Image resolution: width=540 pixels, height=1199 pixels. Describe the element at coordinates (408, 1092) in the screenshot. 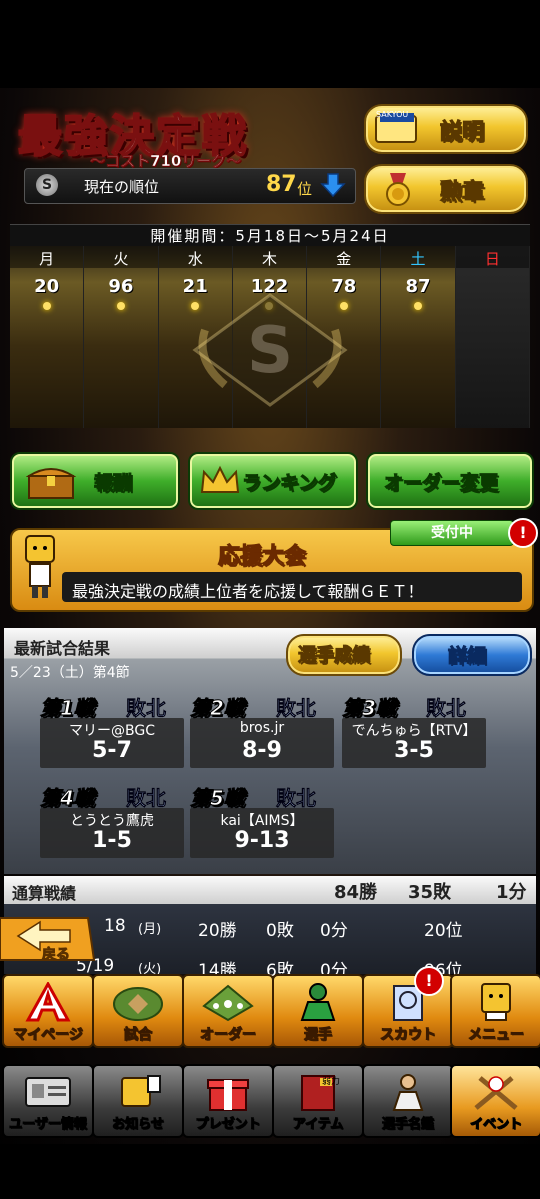

I see `player-directory-icon` at that location.